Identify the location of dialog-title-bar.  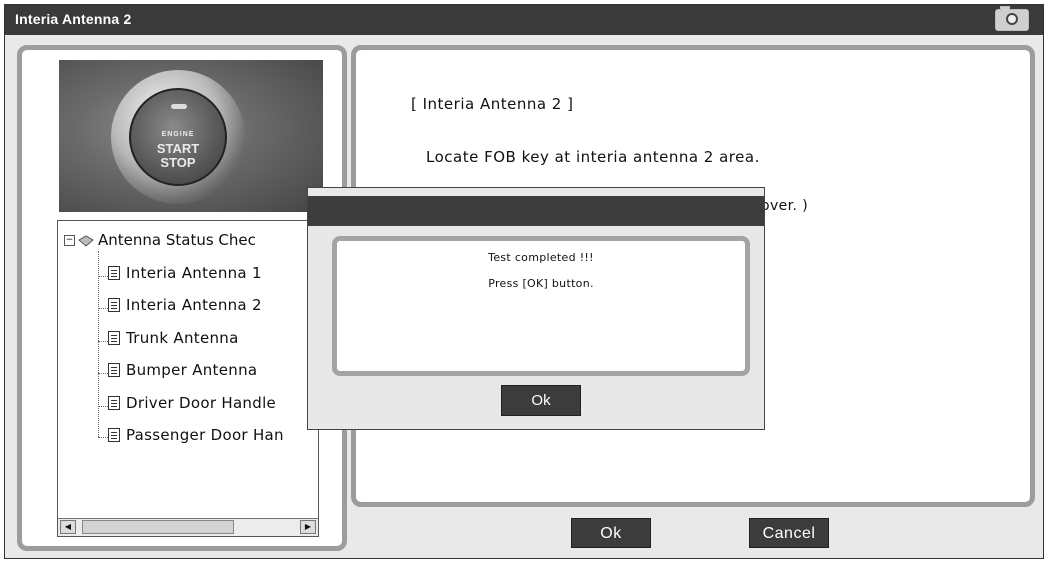
(536, 211).